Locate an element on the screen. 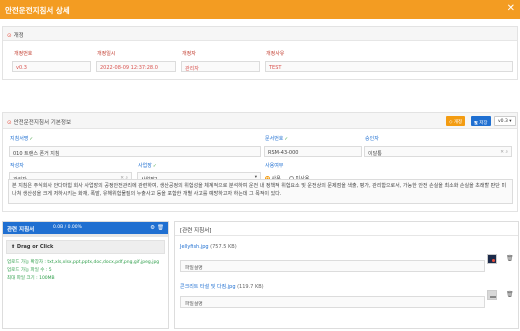  chevron-down-icon: ▾ is located at coordinates (510, 121).